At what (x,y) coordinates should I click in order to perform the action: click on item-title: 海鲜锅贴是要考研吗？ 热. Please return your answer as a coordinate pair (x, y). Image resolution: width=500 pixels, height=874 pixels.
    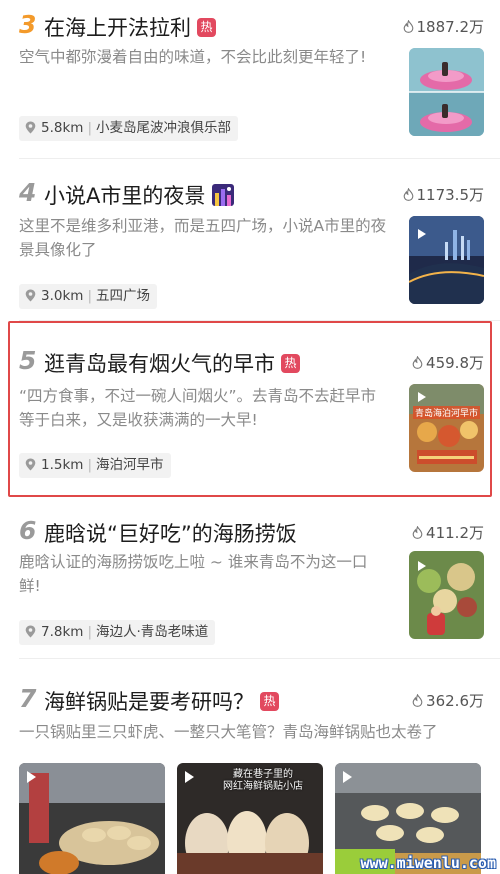
    Looking at the image, I should click on (161, 701).